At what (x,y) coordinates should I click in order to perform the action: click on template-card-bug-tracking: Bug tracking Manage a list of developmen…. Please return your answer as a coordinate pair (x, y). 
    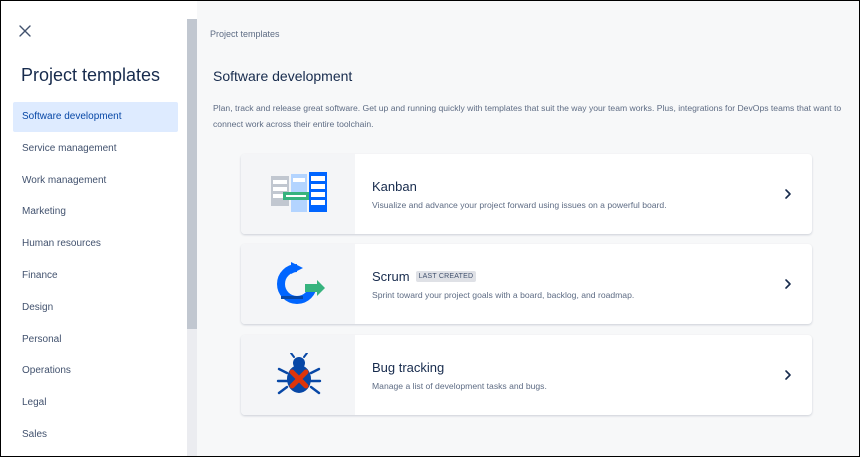
    Looking at the image, I should click on (526, 375).